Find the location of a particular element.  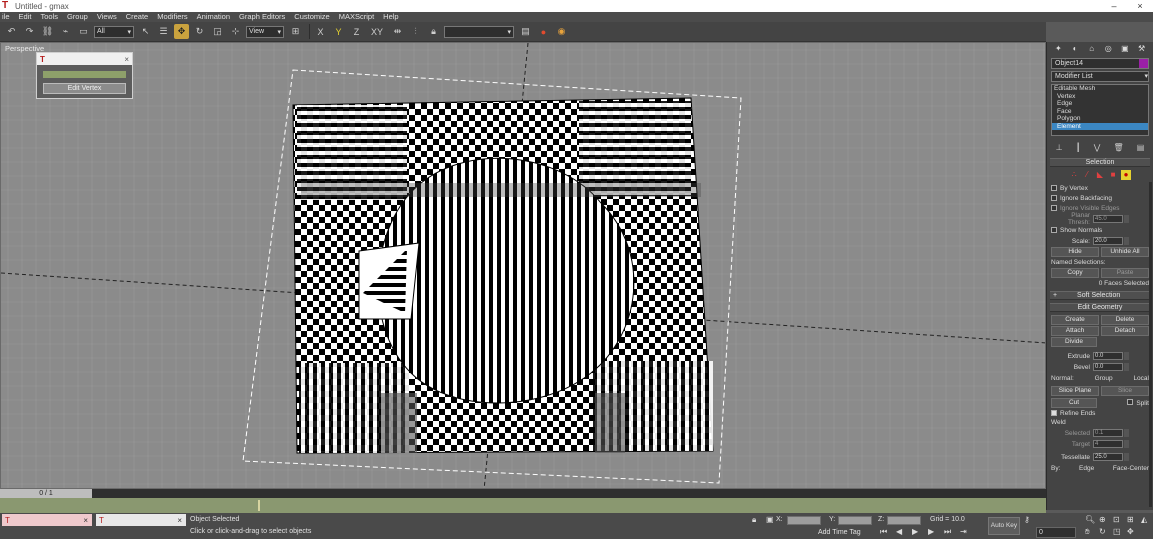

modify-tab-icon: ◐ is located at coordinates (1075, 49).